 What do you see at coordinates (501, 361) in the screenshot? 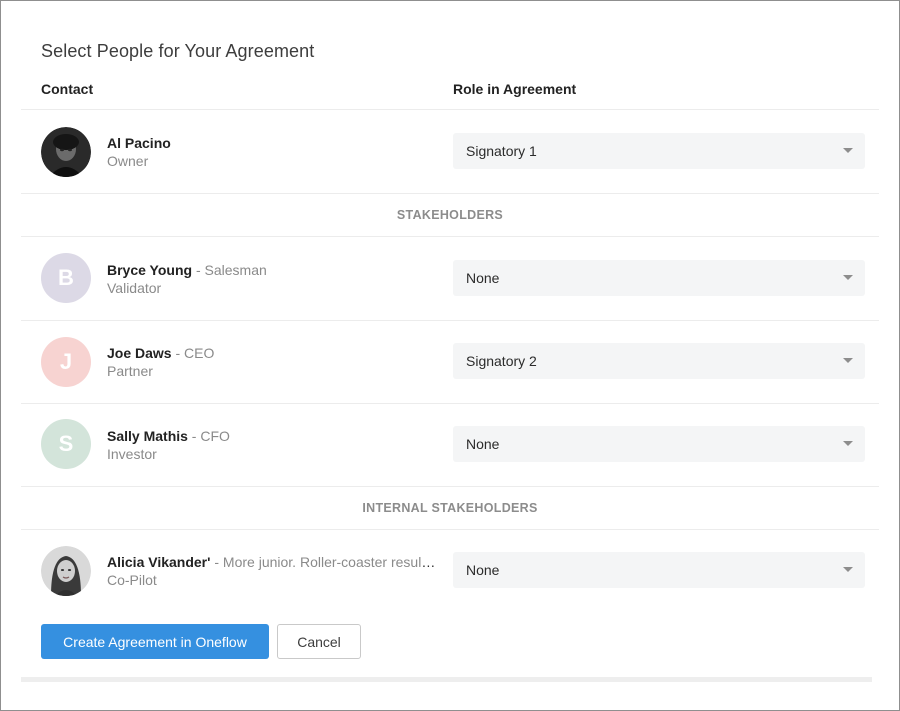
I see `role-select-value: Signatory 2` at bounding box center [501, 361].